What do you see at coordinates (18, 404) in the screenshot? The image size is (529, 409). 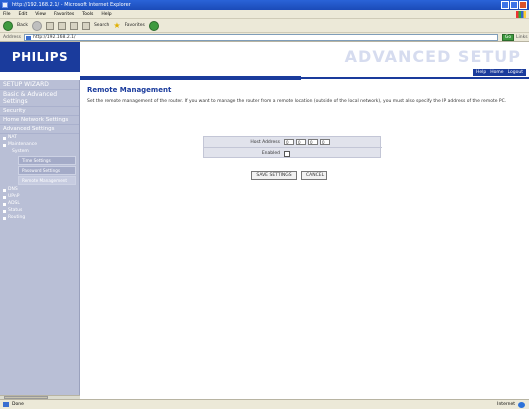 I see `status-text: Done` at bounding box center [18, 404].